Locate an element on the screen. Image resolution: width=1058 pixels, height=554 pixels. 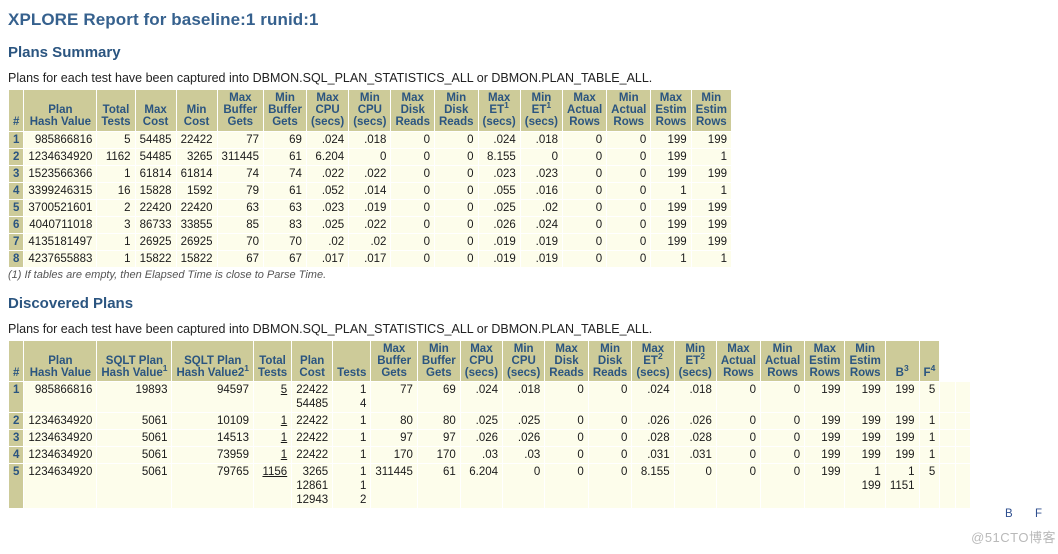
row-index: 2 is located at coordinates (16, 156).